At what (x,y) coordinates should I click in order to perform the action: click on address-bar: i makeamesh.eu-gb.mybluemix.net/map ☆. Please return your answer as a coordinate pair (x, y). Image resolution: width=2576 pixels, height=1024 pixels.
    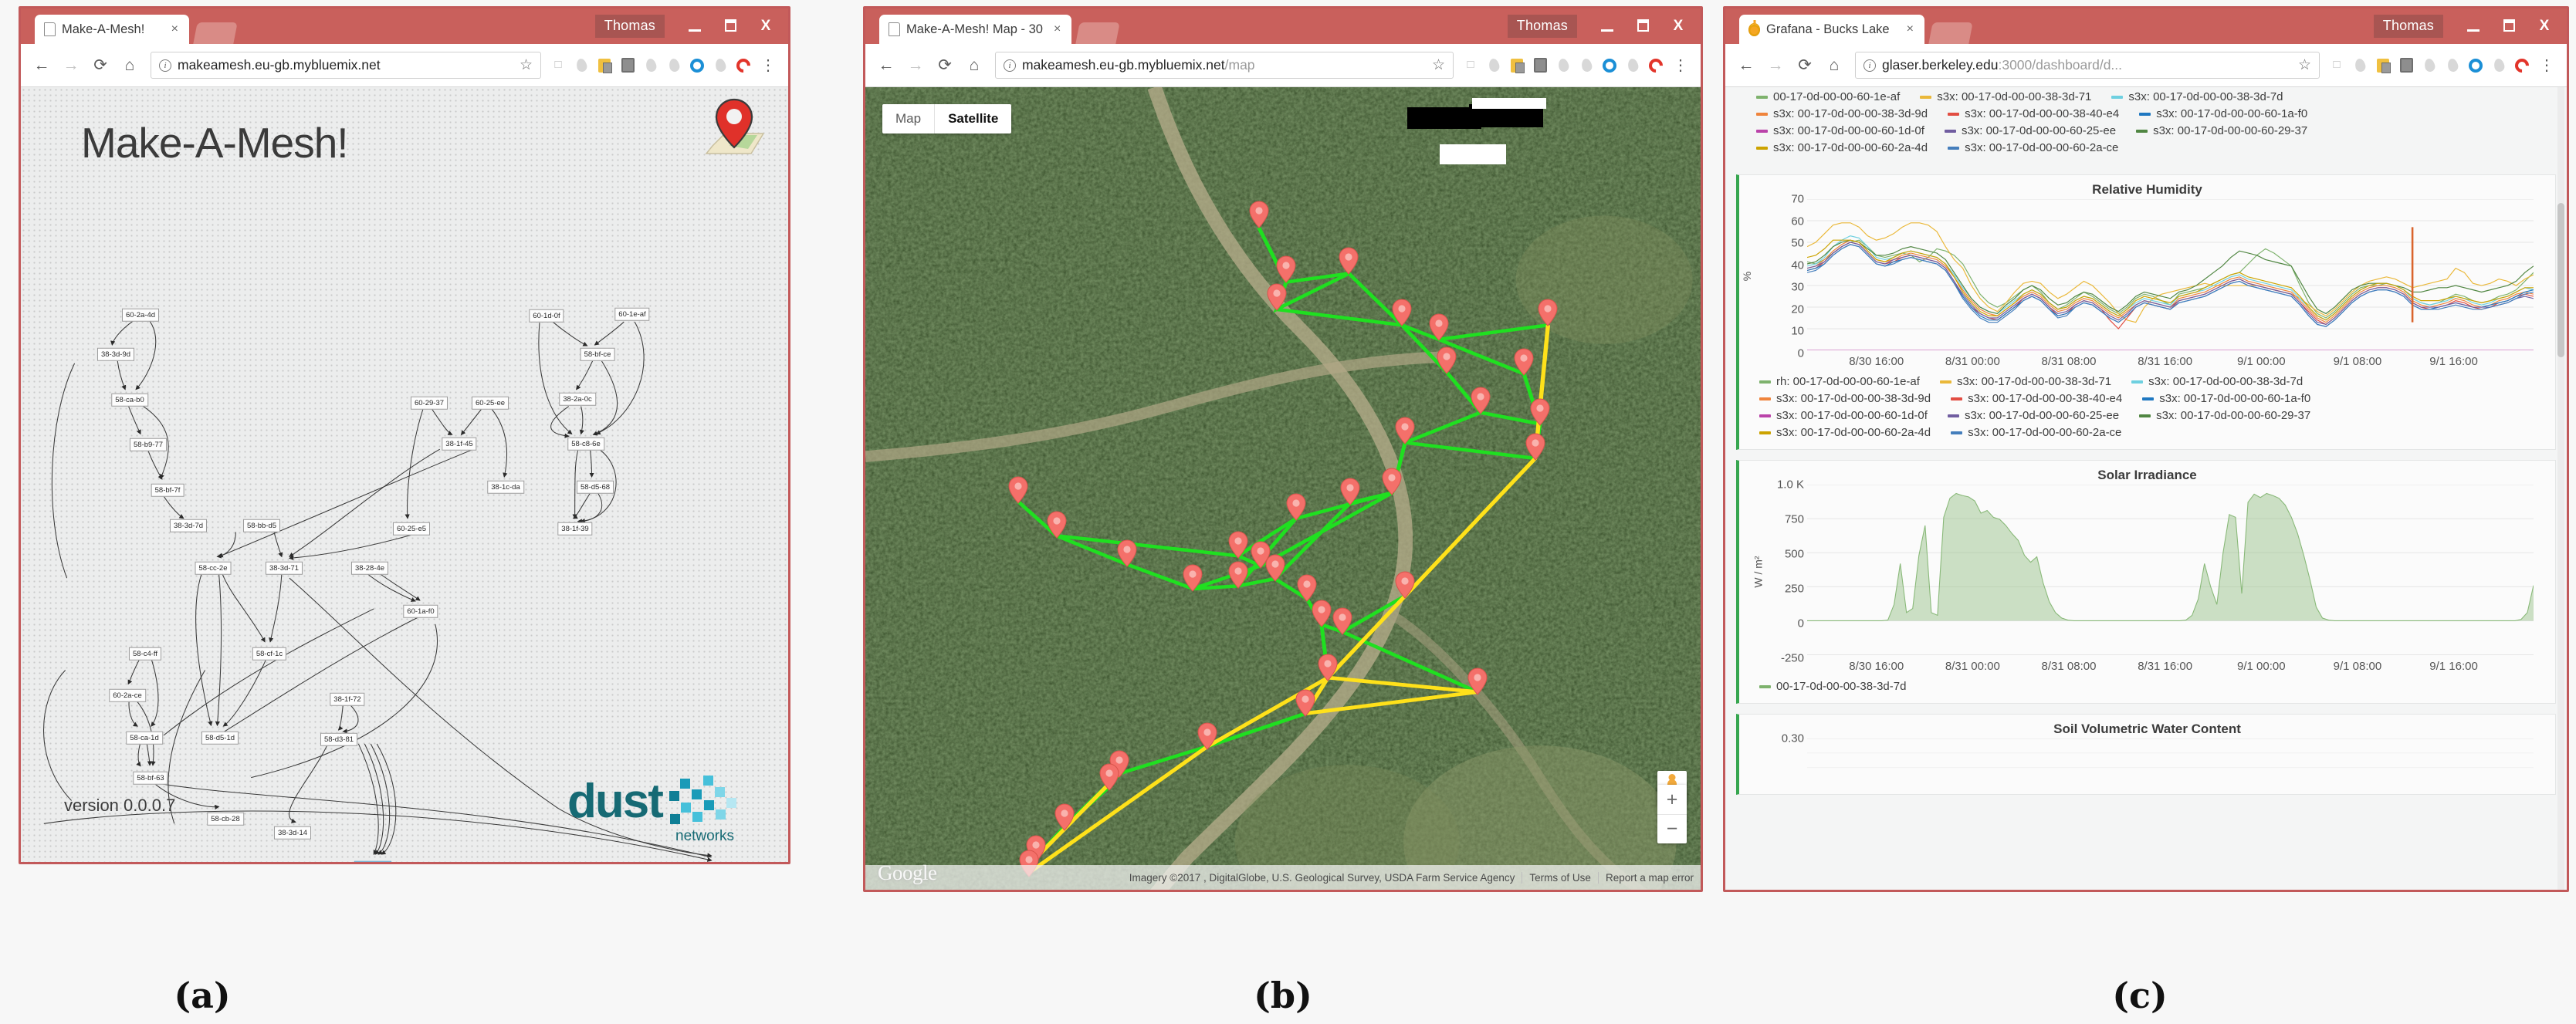
    Looking at the image, I should click on (1225, 65).